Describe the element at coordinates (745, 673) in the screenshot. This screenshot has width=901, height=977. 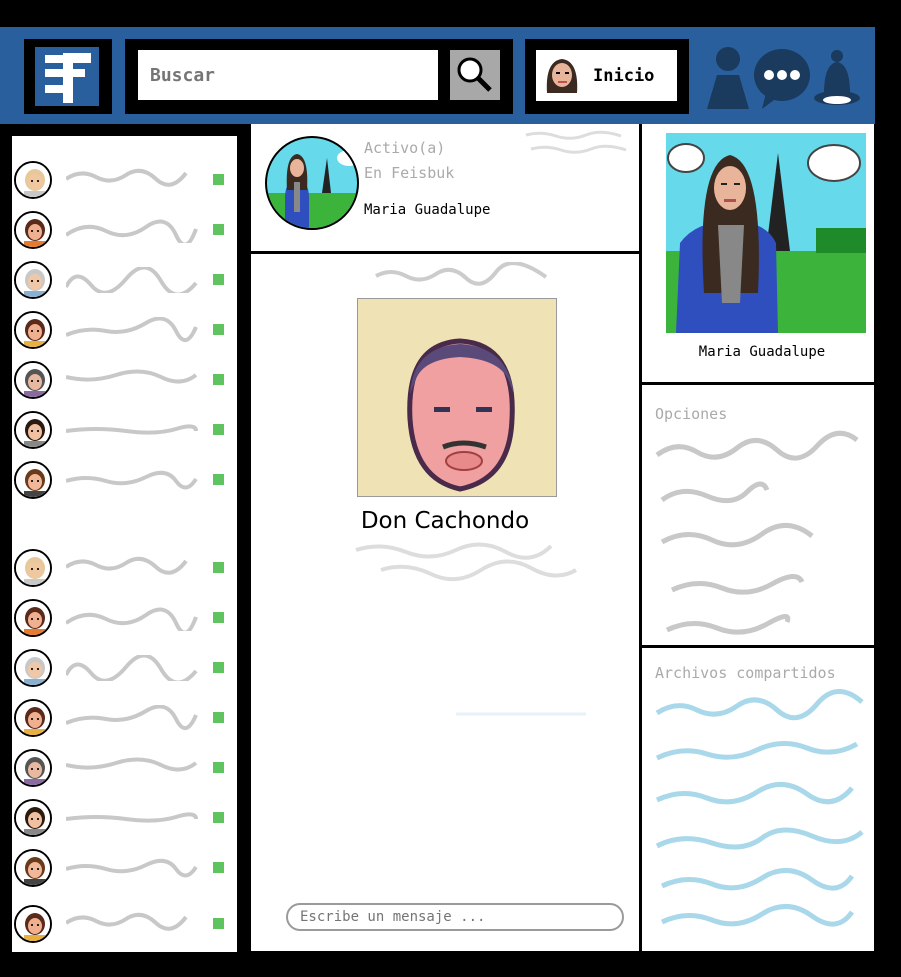
I see `shared-files-title: Archivos compartidos` at that location.